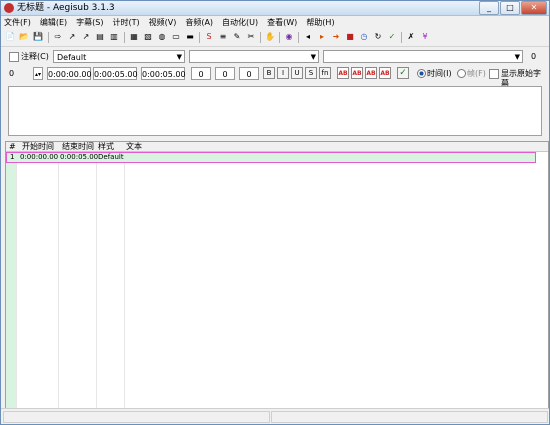 This screenshot has width=550, height=425. What do you see at coordinates (275, 111) in the screenshot?
I see `subtitle-text-area` at bounding box center [275, 111].